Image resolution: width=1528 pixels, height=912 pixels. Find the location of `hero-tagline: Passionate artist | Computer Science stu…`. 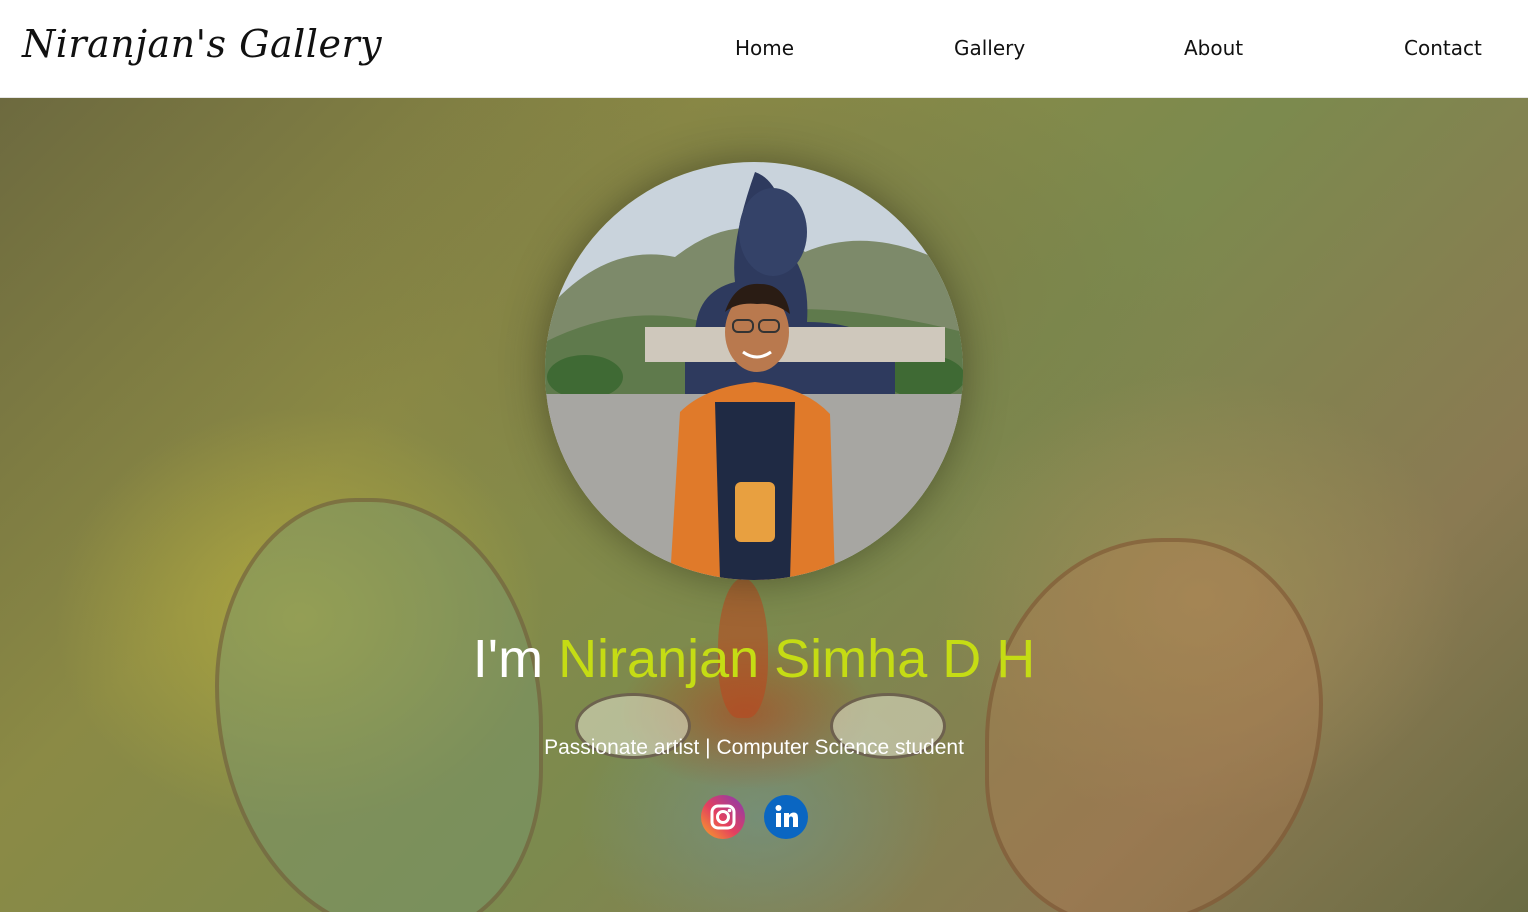

hero-tagline: Passionate artist | Computer Science stu… is located at coordinates (754, 747).